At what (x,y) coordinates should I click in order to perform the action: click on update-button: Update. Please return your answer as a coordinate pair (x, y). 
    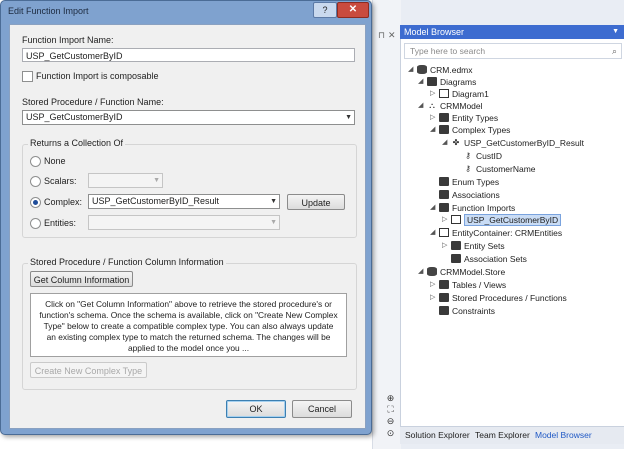
    Looking at the image, I should click on (316, 202).